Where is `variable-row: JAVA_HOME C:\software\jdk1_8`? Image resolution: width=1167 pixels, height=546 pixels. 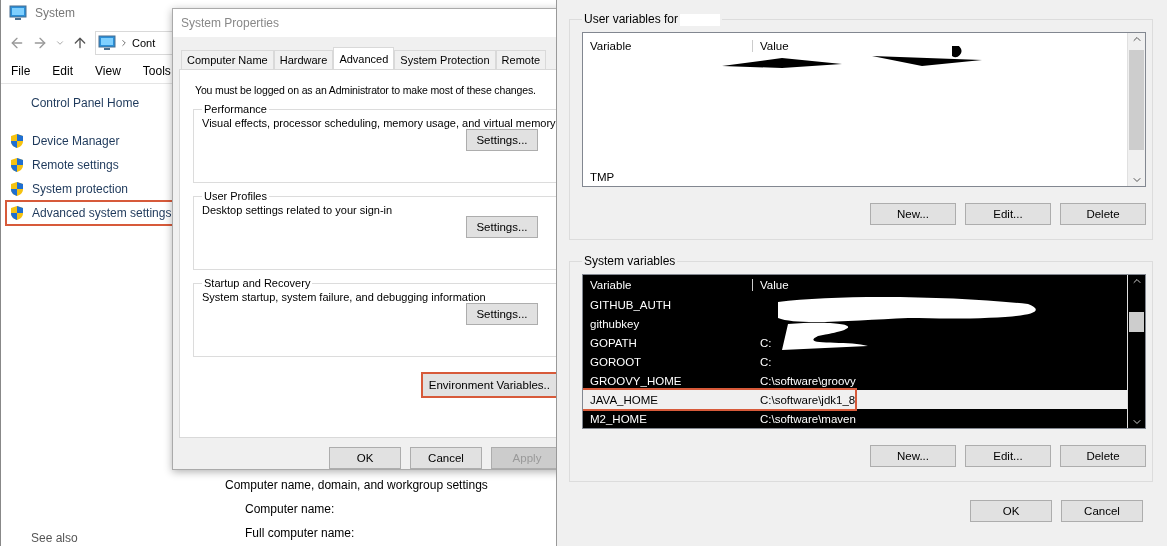
variable-row: JAVA_HOME C:\software\jdk1_8 is located at coordinates (855, 399).